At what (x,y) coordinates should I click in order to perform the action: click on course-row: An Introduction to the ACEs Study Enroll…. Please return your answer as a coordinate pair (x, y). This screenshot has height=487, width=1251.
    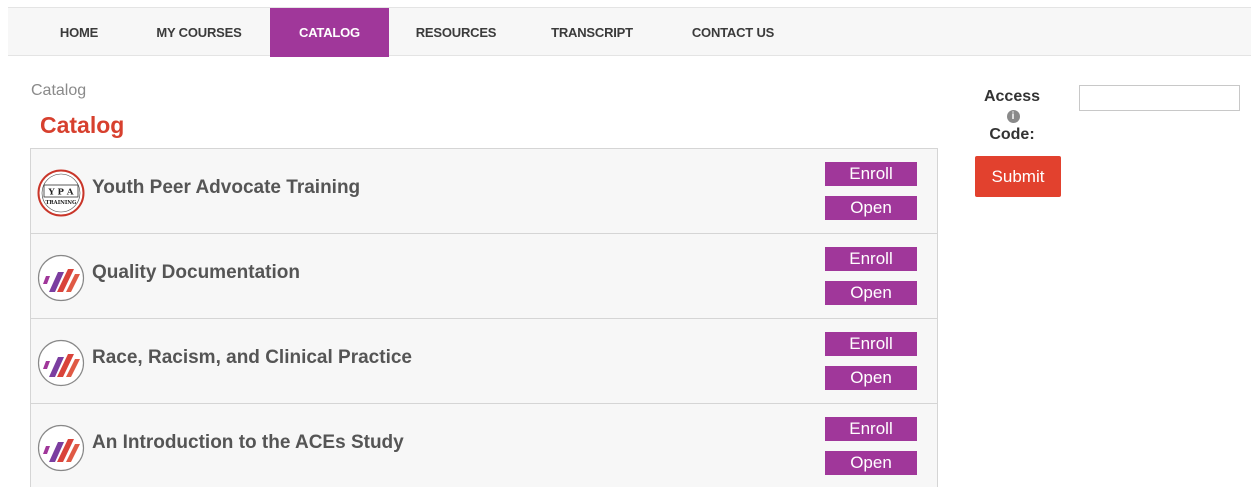
    Looking at the image, I should click on (484, 445).